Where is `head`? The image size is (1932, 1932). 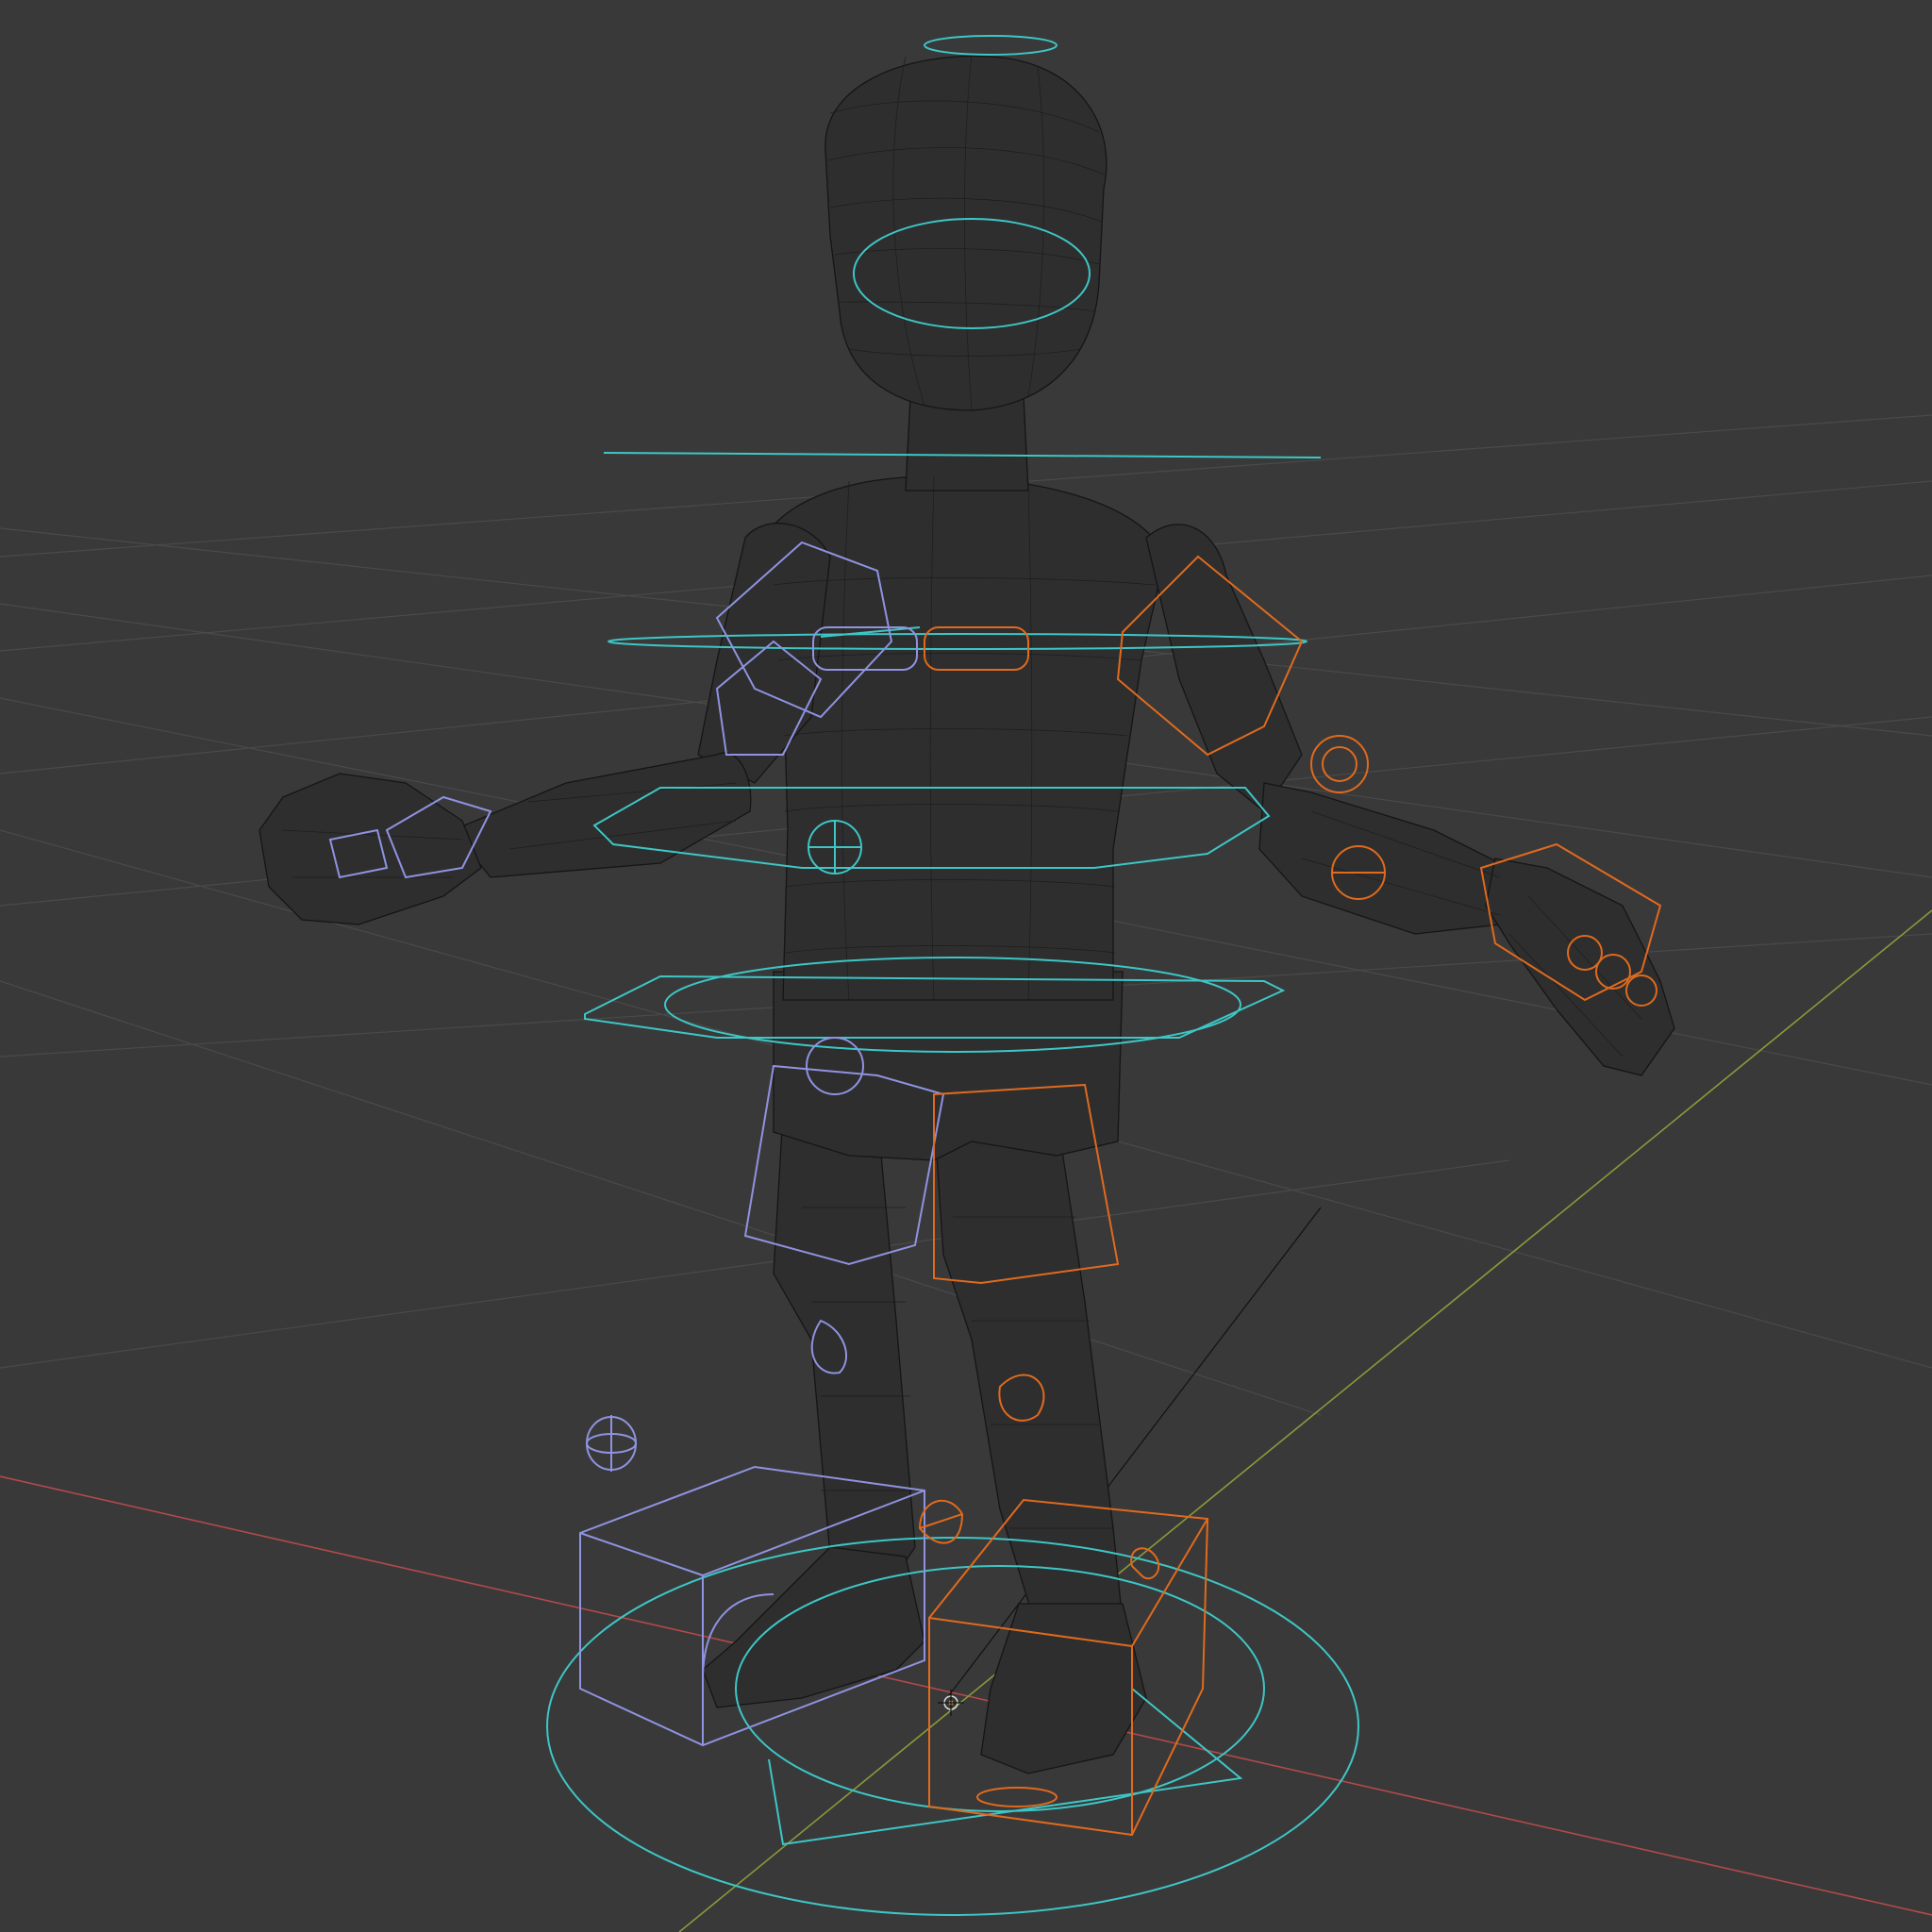
head is located at coordinates (966, 233).